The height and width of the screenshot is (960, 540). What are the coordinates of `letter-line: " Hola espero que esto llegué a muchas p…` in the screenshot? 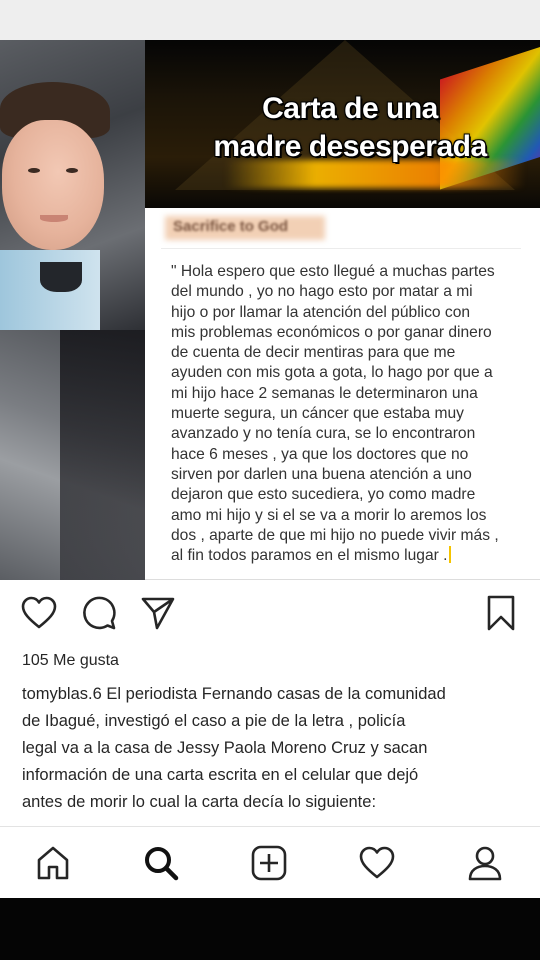 It's located at (333, 271).